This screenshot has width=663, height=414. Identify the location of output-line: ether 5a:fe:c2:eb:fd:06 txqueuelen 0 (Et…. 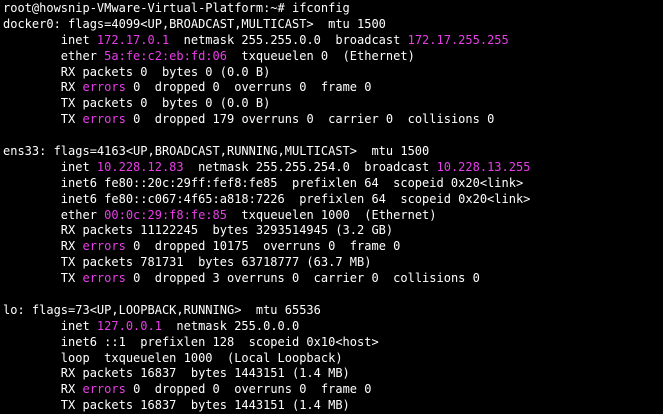
(333, 57).